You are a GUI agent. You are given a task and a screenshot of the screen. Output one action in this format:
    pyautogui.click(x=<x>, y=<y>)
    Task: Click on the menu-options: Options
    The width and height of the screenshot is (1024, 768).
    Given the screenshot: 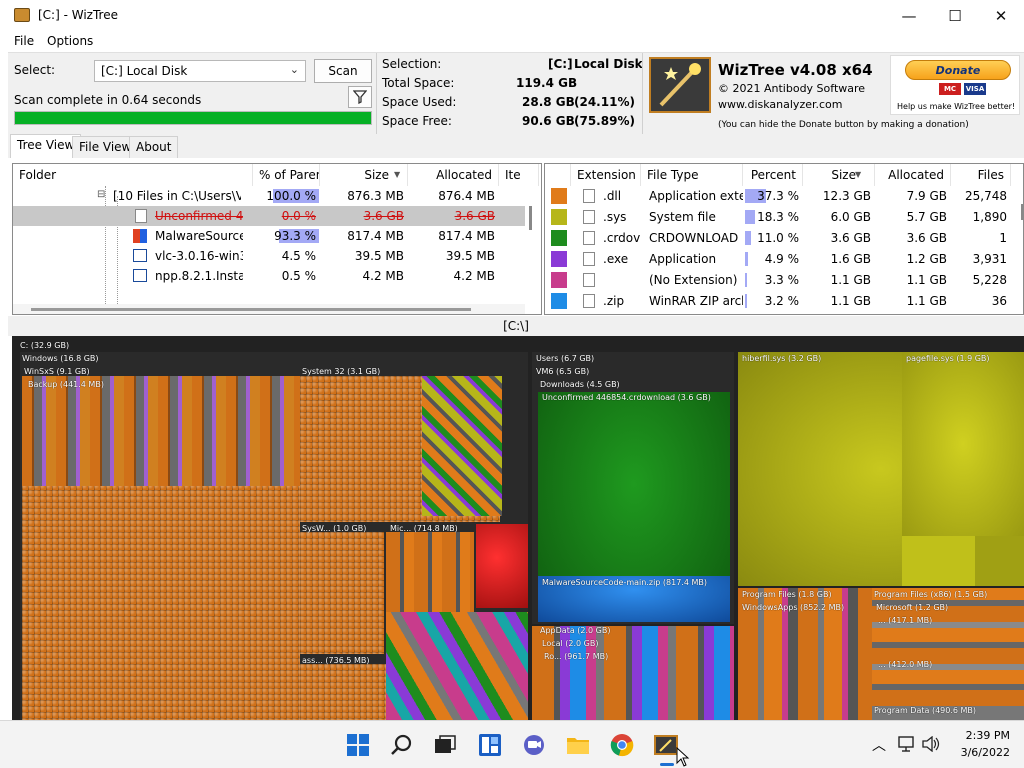 What is the action you would take?
    pyautogui.click(x=70, y=41)
    